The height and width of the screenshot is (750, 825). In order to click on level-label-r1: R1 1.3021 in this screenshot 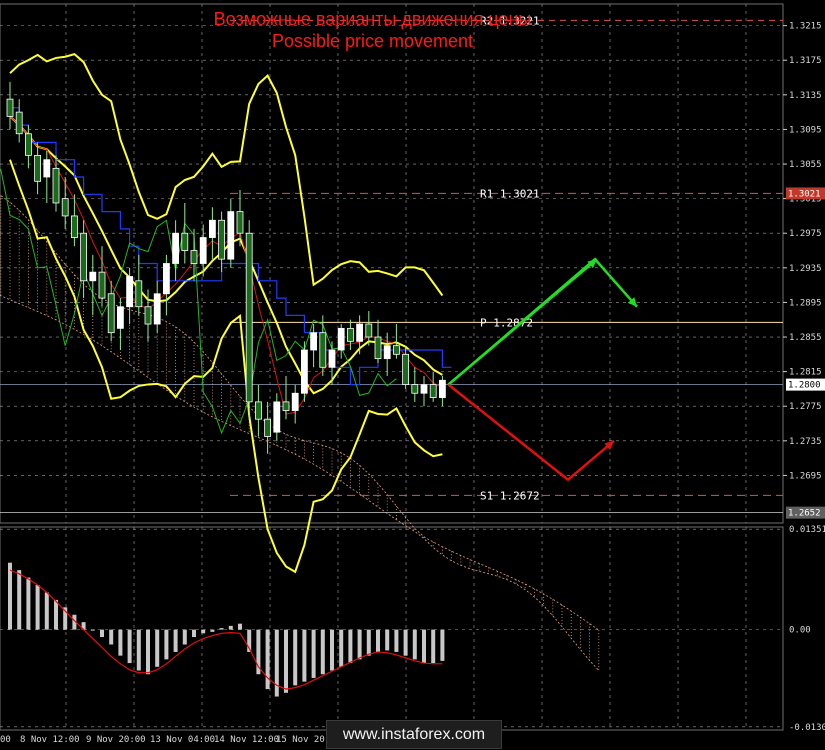, I will do `click(510, 193)`.